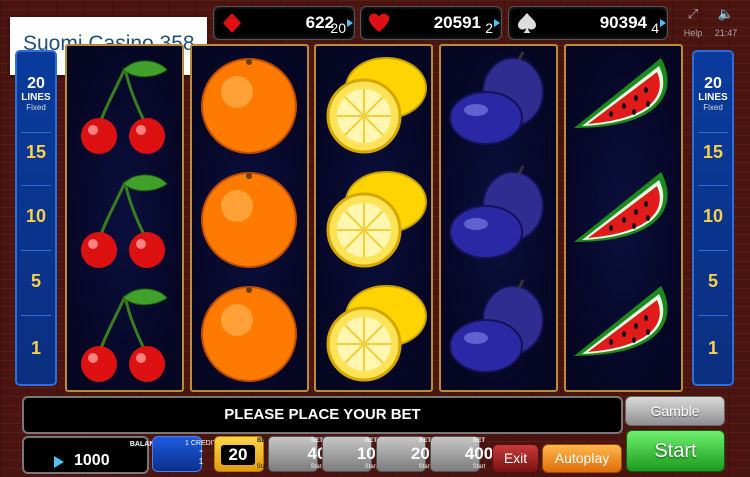 The width and height of the screenshot is (750, 477). I want to click on jackpot-cents: 20, so click(338, 28).